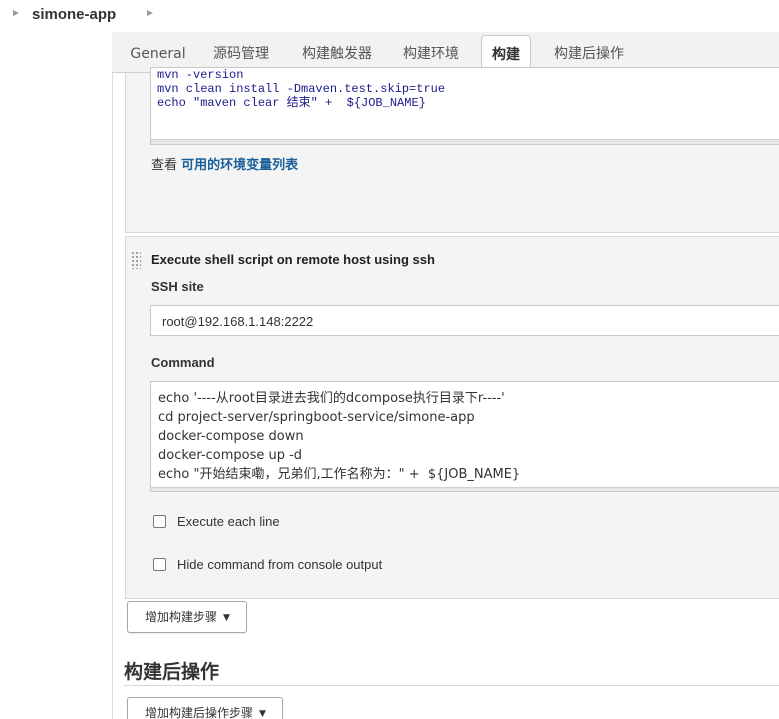 Image resolution: width=779 pixels, height=719 pixels. What do you see at coordinates (465, 141) in the screenshot?
I see `editor-resize-bar` at bounding box center [465, 141].